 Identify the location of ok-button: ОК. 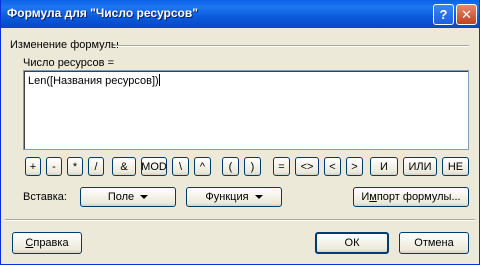
(352, 243).